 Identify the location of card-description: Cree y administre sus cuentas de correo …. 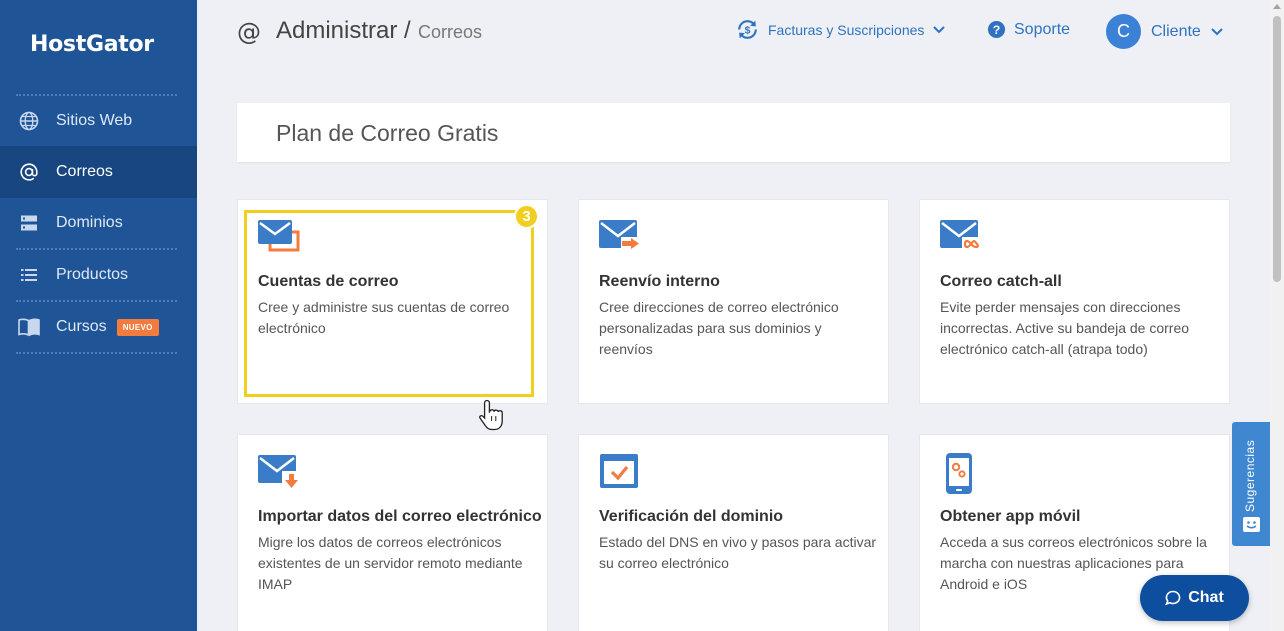
(384, 317).